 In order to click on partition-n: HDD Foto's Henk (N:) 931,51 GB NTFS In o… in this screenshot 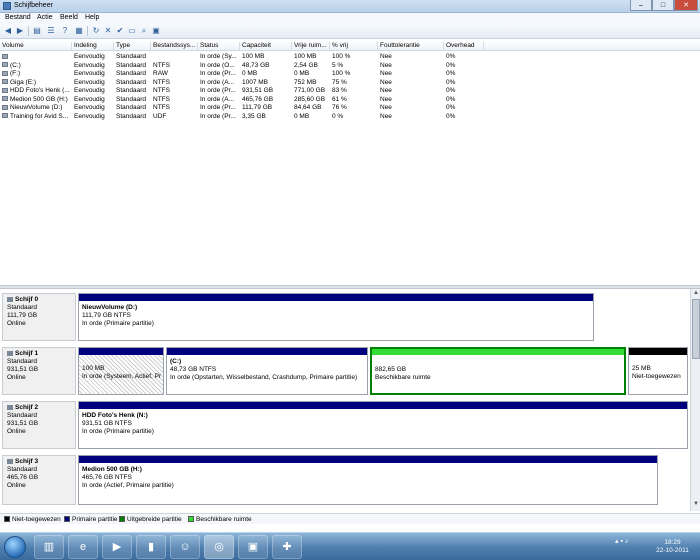, I will do `click(383, 425)`.